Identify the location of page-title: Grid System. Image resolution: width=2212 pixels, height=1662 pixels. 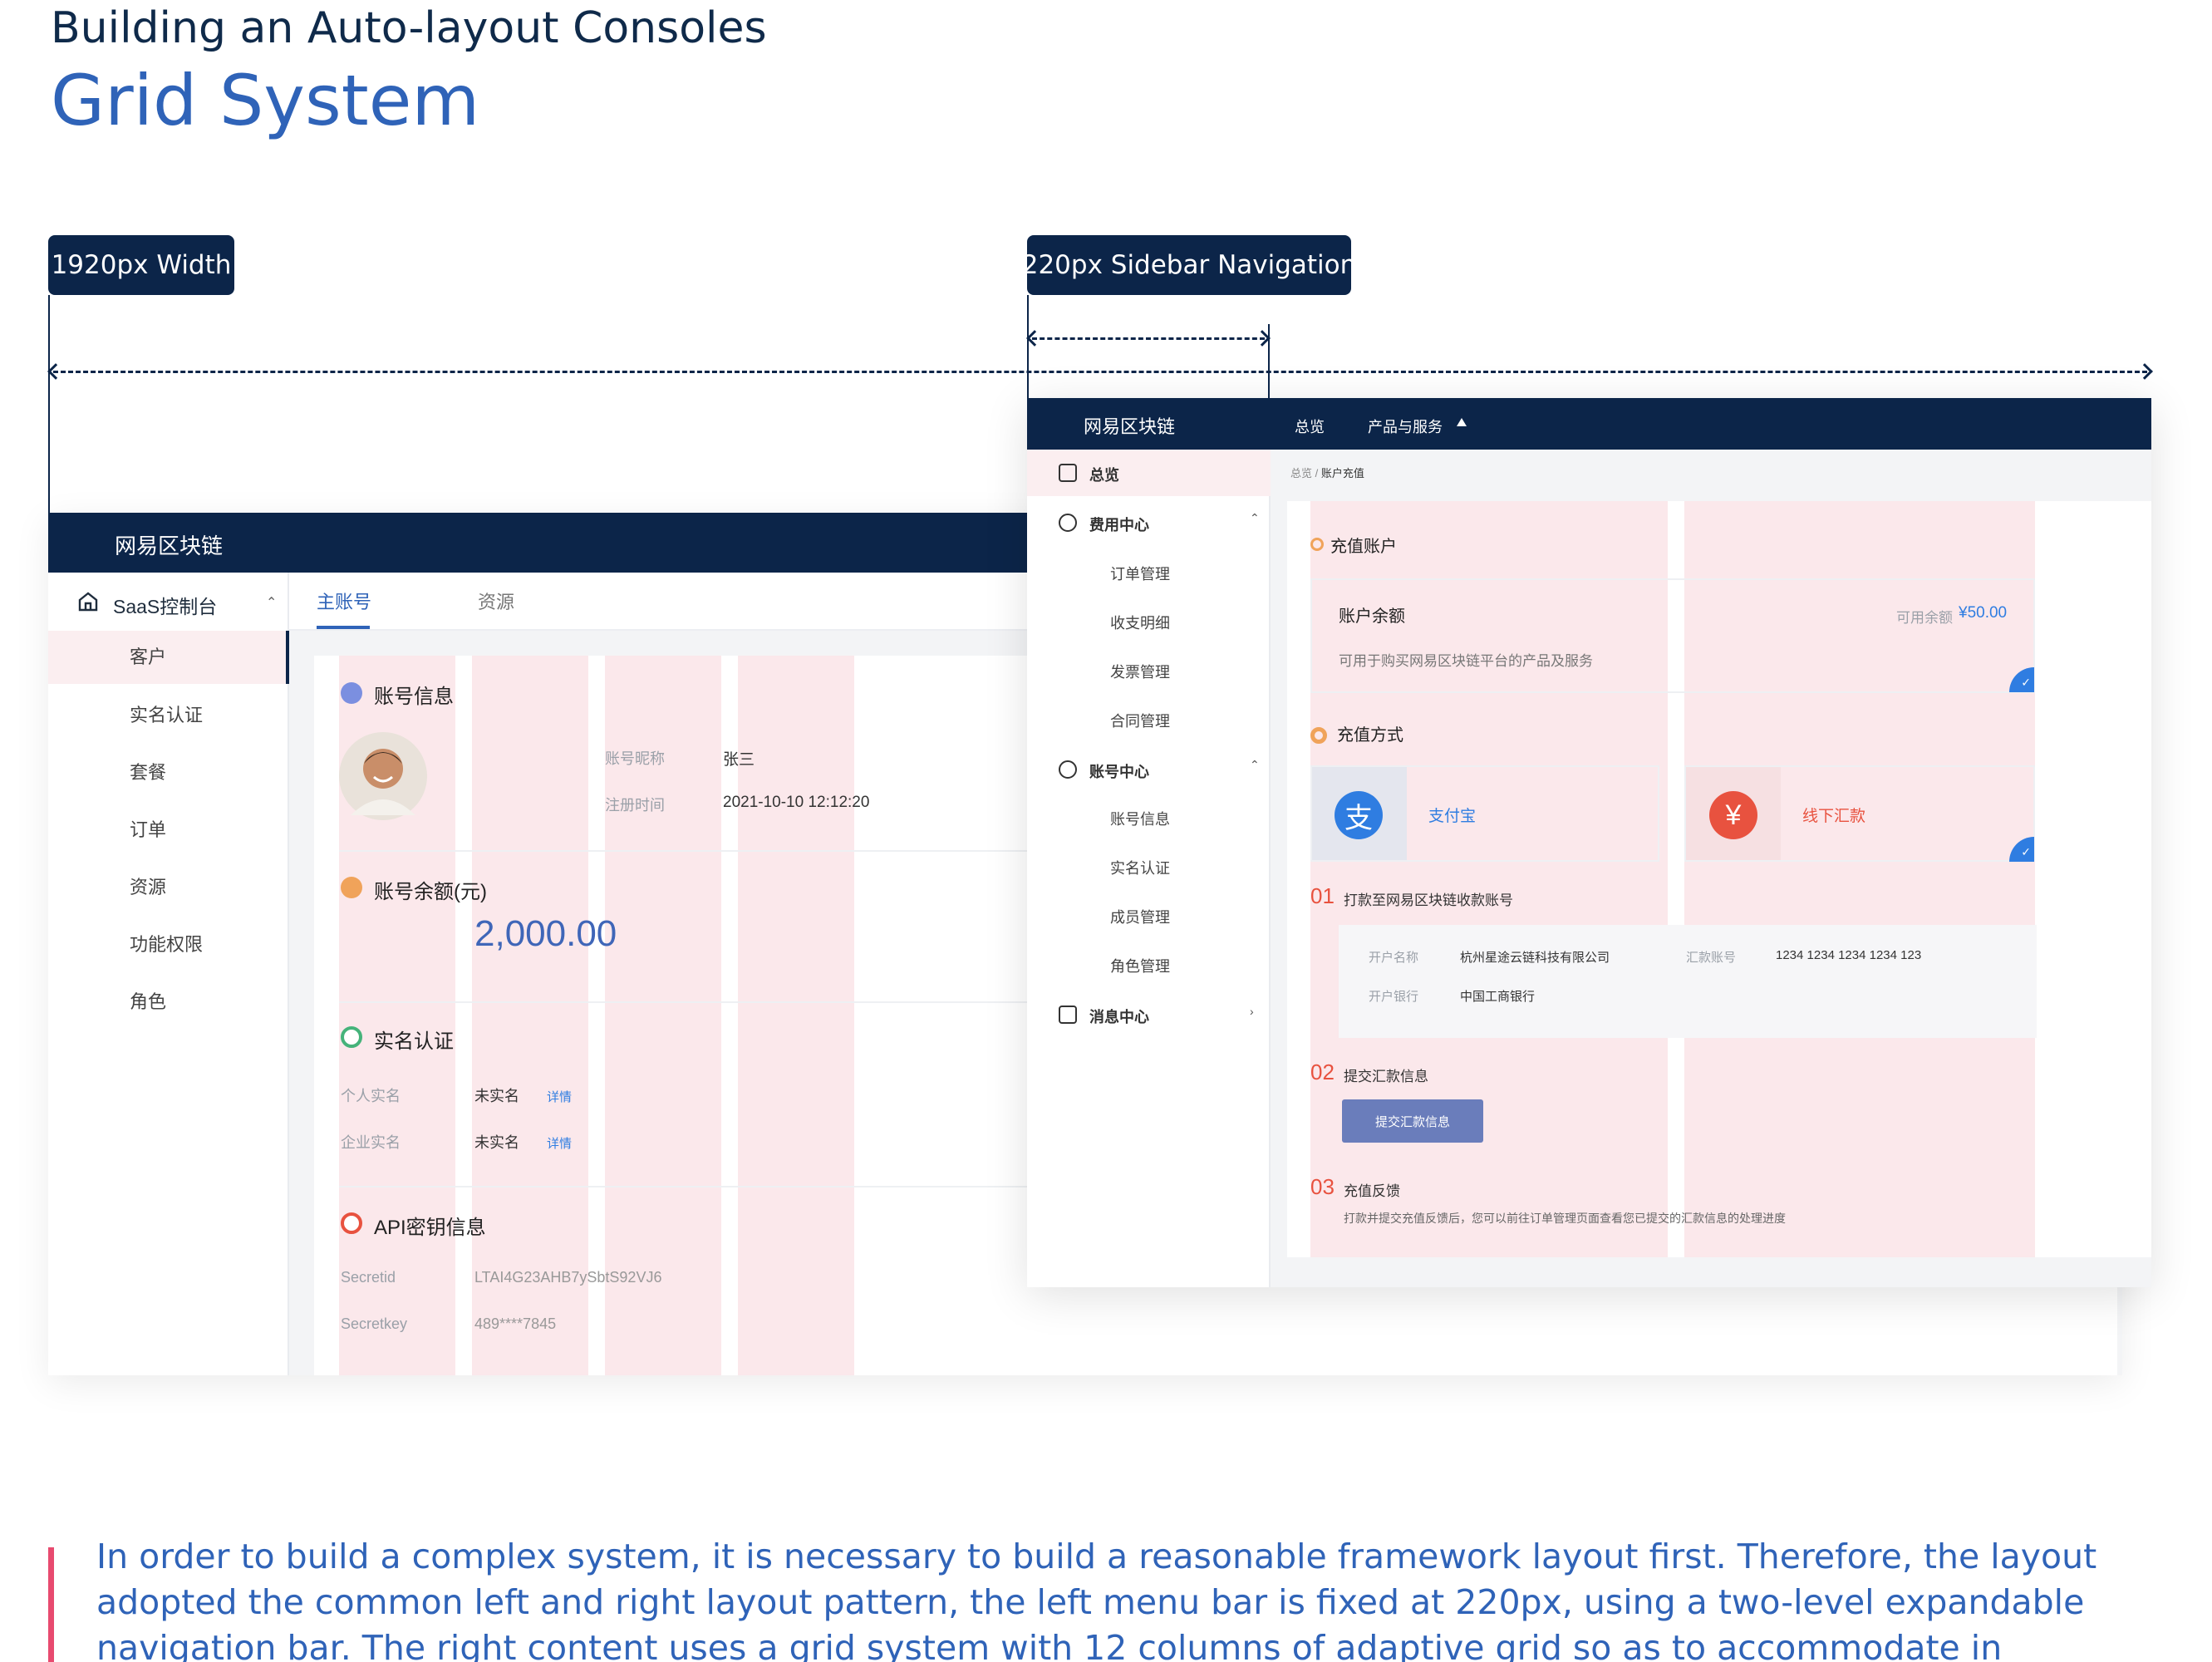
(265, 100).